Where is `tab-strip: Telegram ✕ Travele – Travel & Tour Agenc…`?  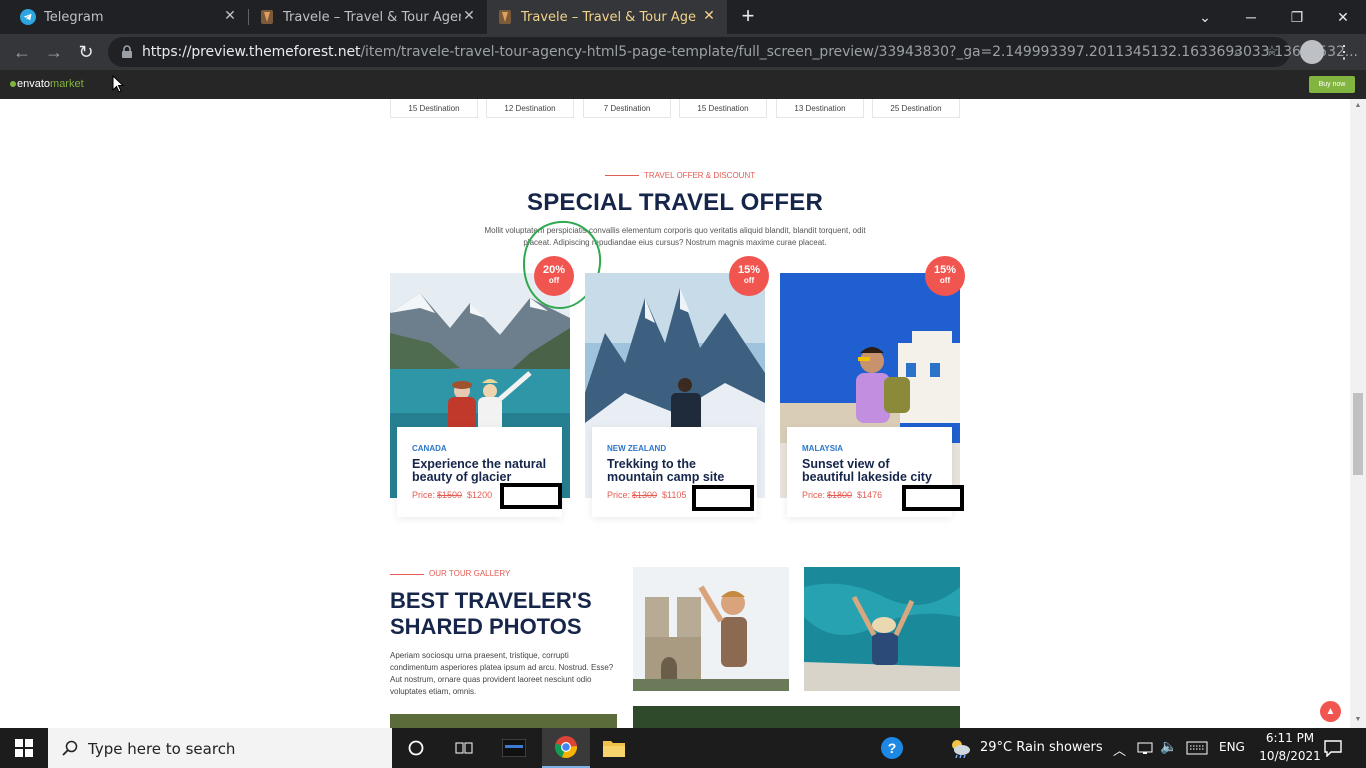 tab-strip: Telegram ✕ Travele – Travel & Tour Agenc… is located at coordinates (683, 17).